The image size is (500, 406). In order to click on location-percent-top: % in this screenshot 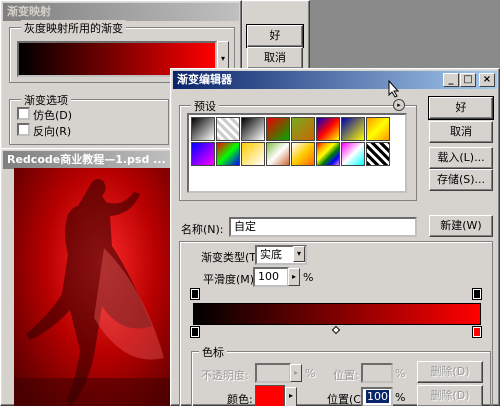, I will do `click(400, 373)`.